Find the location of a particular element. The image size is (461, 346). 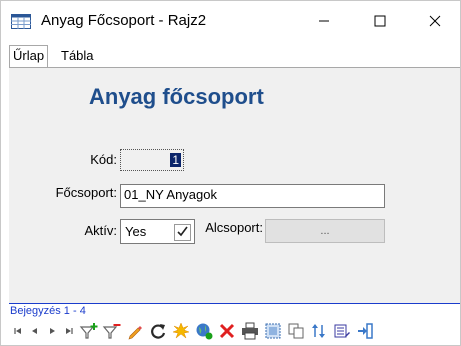

aktiv-checkbox is located at coordinates (182, 232).